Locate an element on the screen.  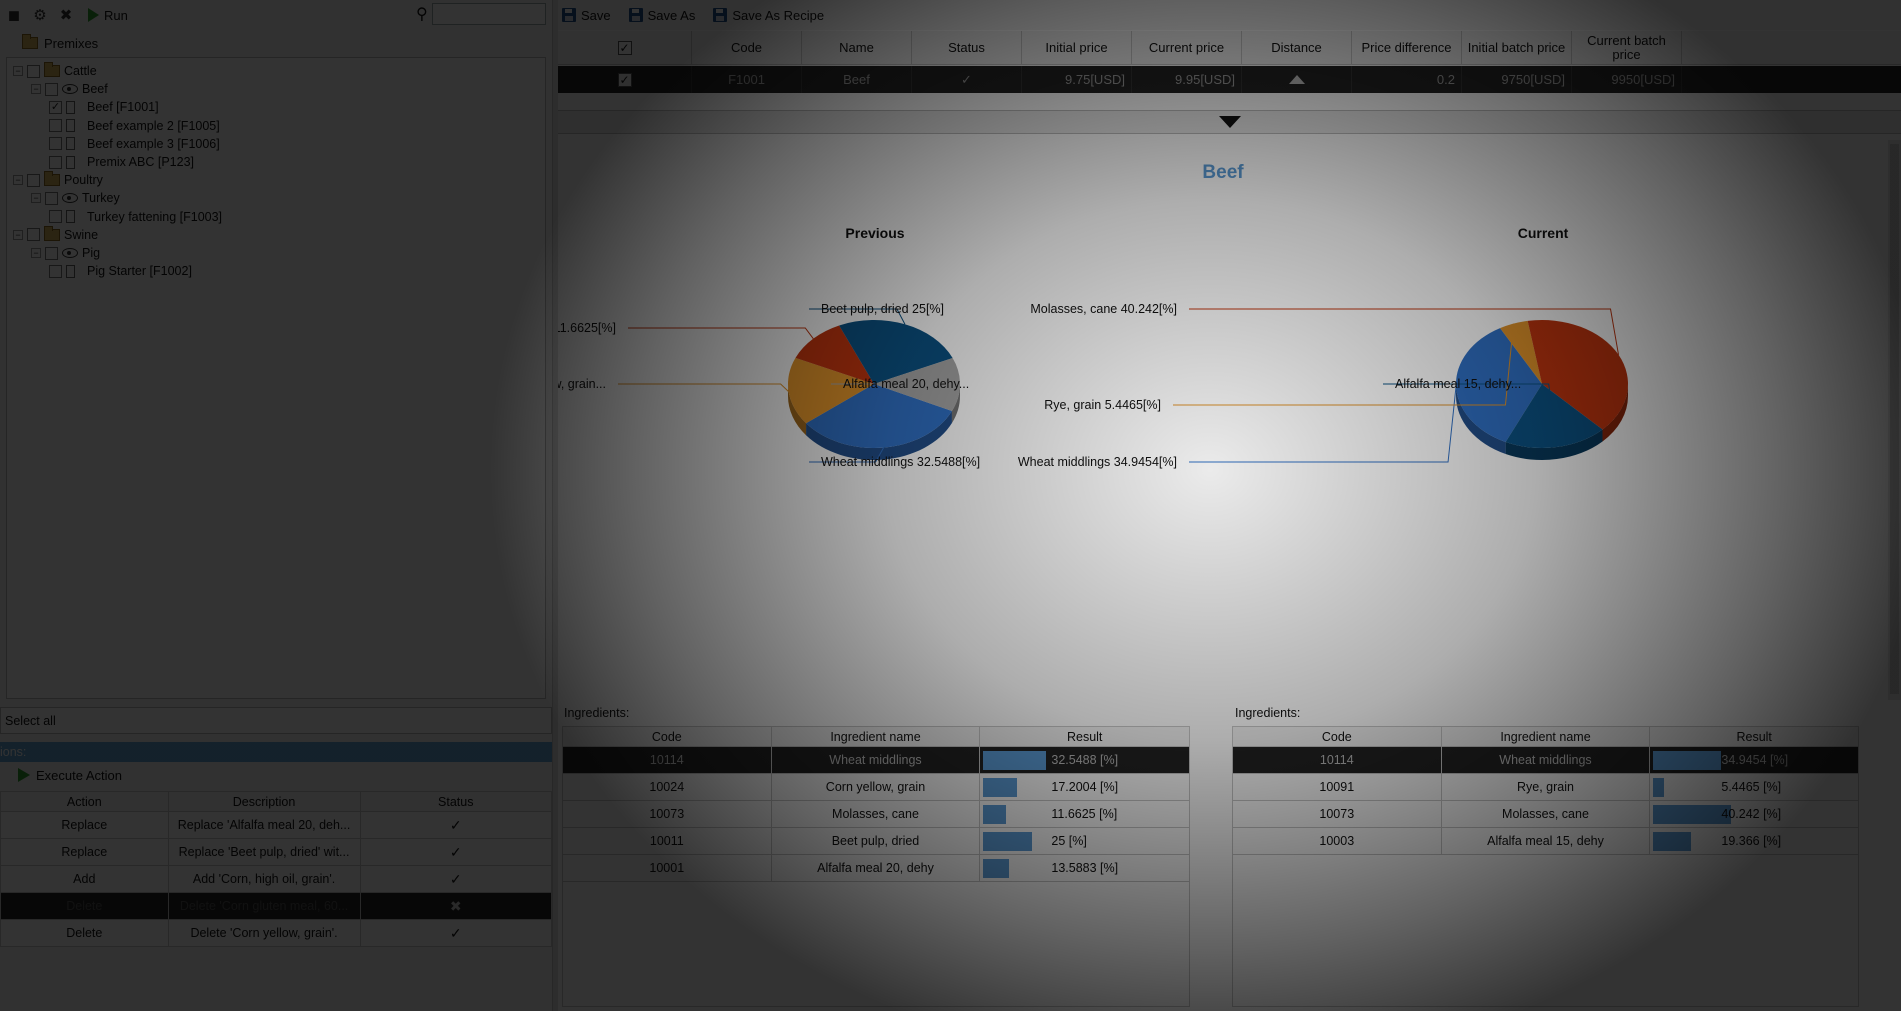
ingredient-name: Molasses, cane is located at coordinates (875, 814).